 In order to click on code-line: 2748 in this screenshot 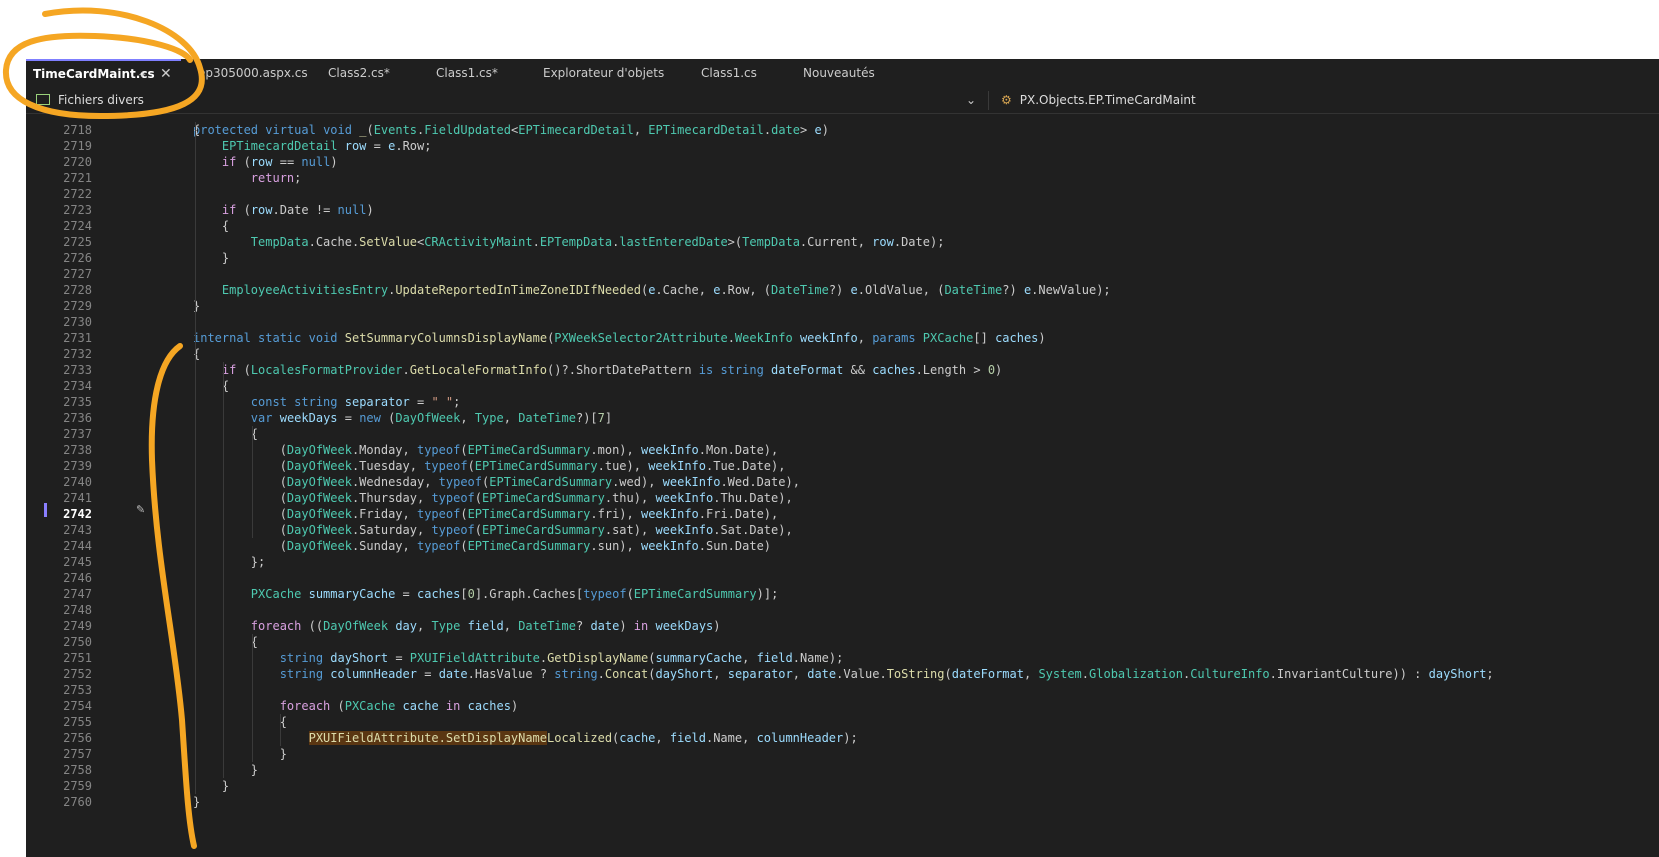, I will do `click(842, 610)`.